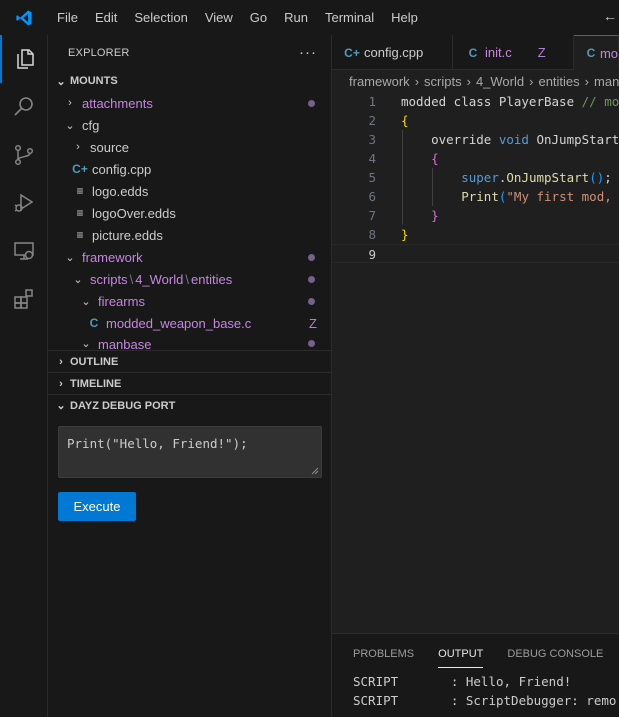 Image resolution: width=619 pixels, height=717 pixels. What do you see at coordinates (349, 17) in the screenshot?
I see `menu-terminal: Terminal` at bounding box center [349, 17].